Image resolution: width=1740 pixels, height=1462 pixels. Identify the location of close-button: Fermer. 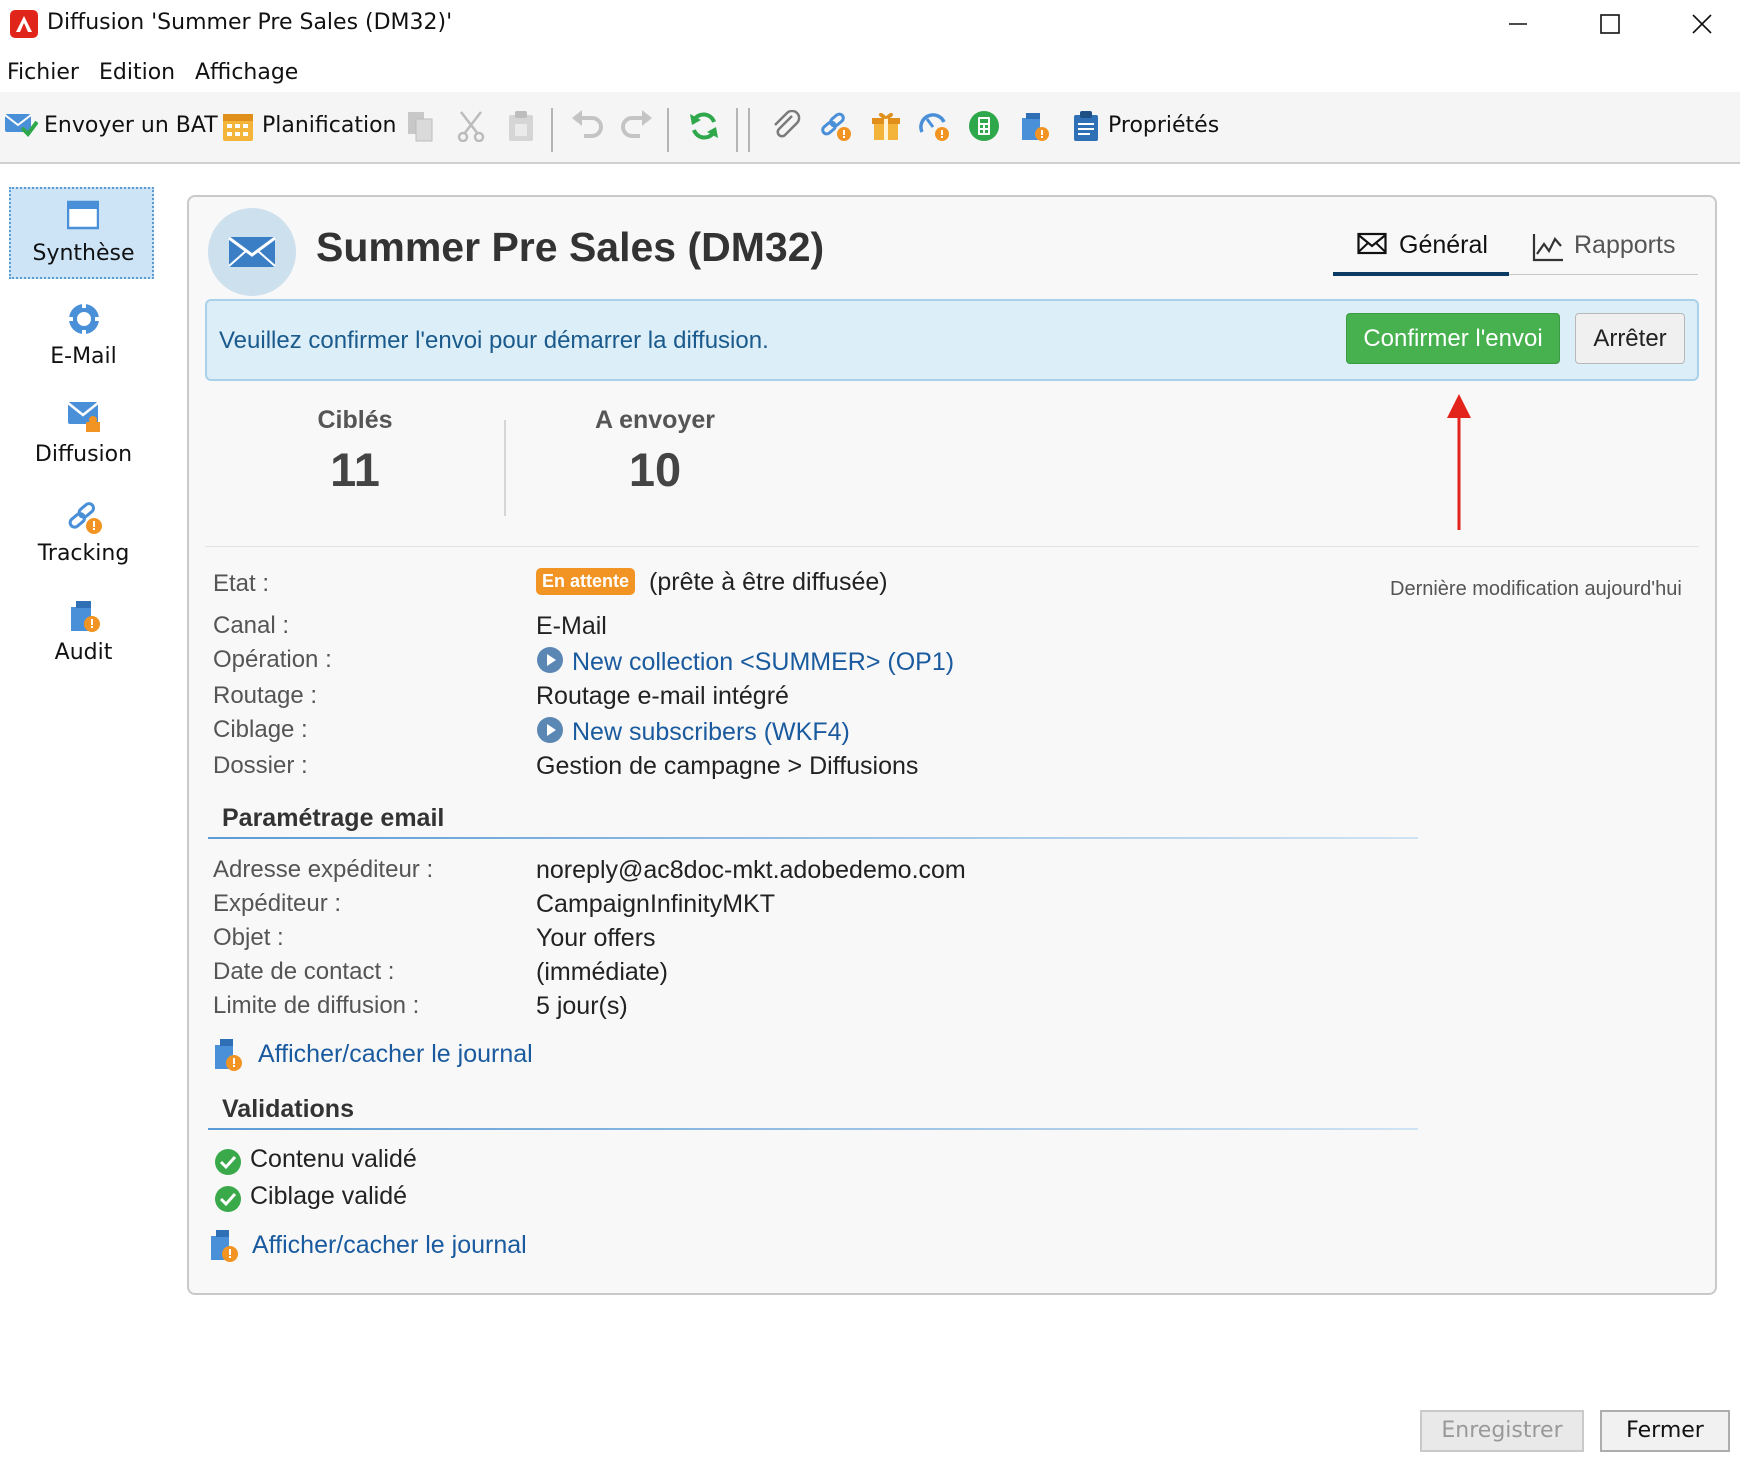
(1665, 1431).